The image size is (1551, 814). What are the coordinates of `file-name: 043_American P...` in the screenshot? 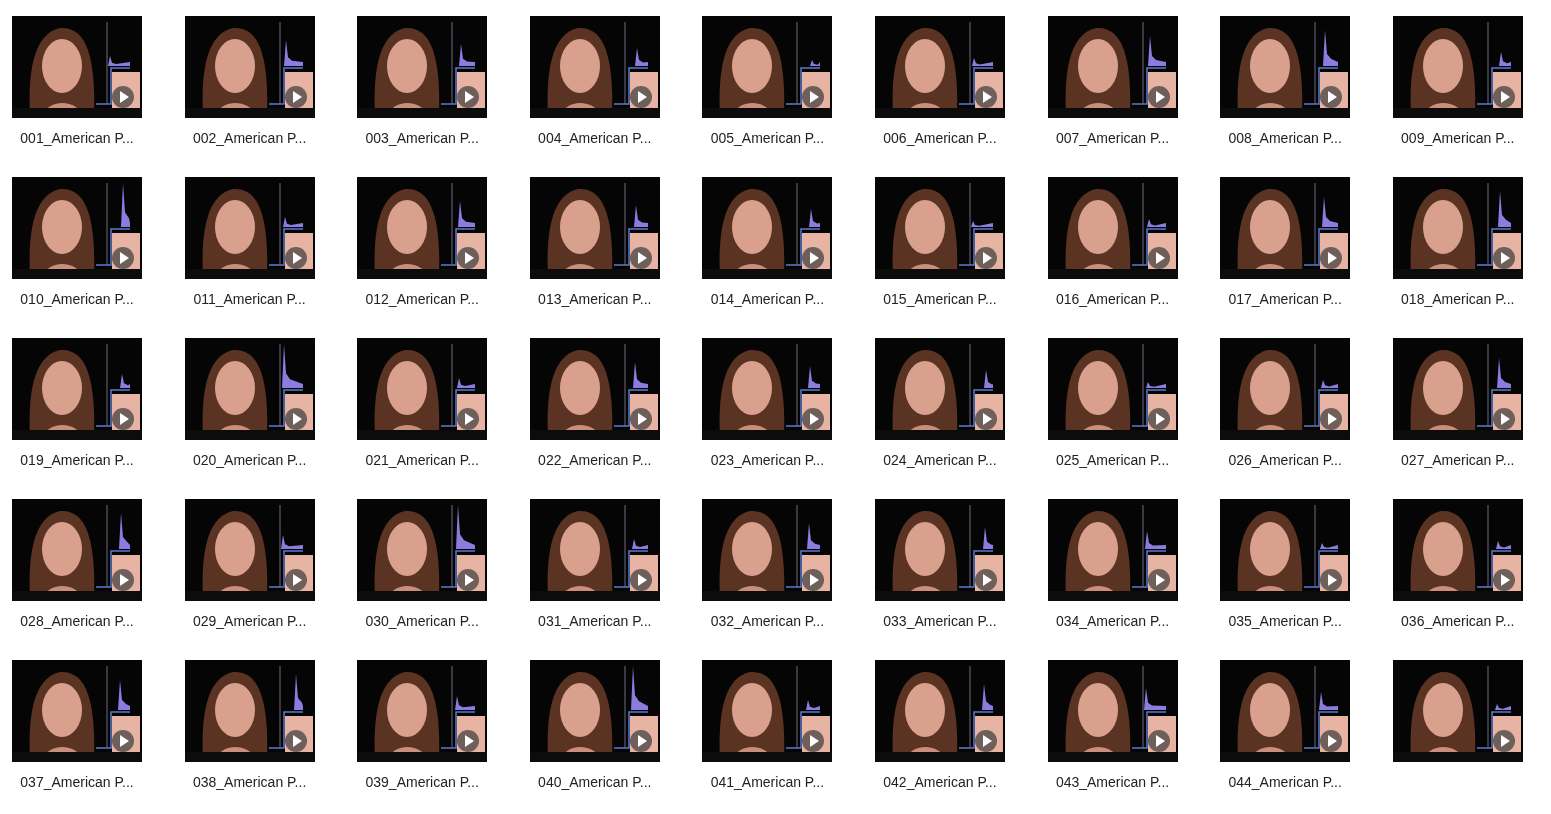 It's located at (1112, 782).